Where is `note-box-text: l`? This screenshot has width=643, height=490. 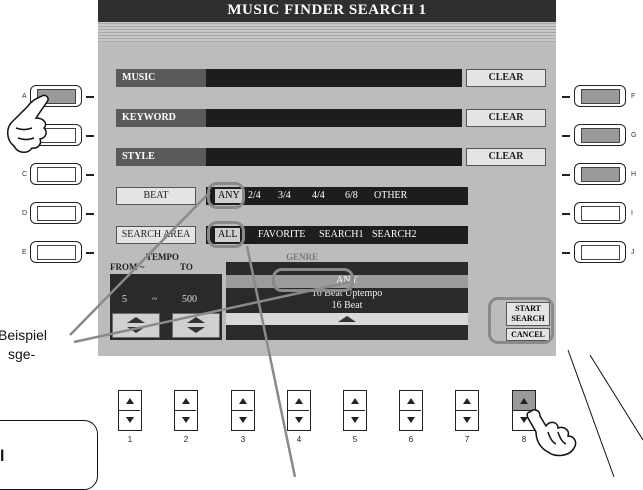 note-box-text: l is located at coordinates (2, 456).